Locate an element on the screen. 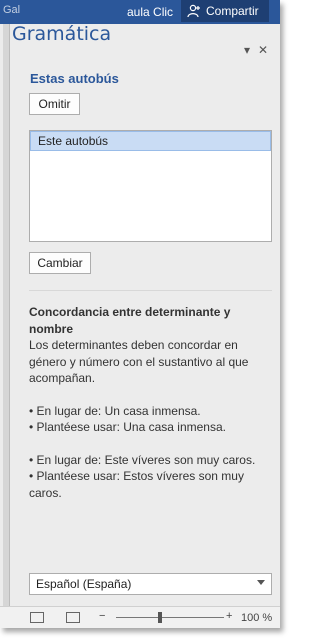 This screenshot has height=639, width=320. zoom-slider-thumb is located at coordinates (160, 617).